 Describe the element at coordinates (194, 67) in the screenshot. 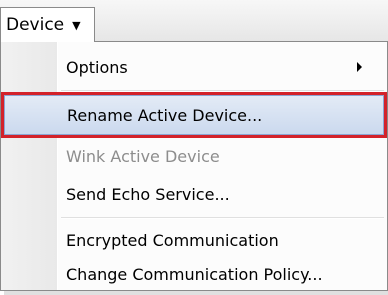

I see `menu-item-options: Options` at that location.